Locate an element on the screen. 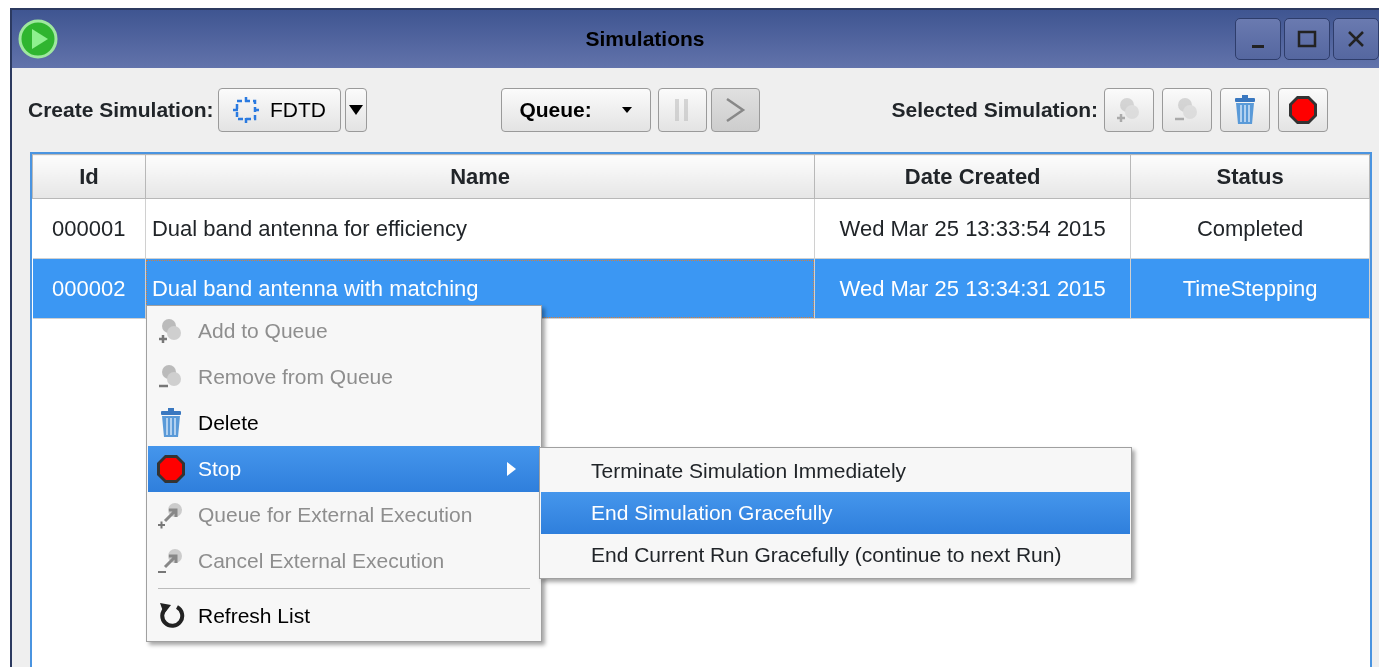 This screenshot has height=667, width=1379. delete-button is located at coordinates (1245, 110).